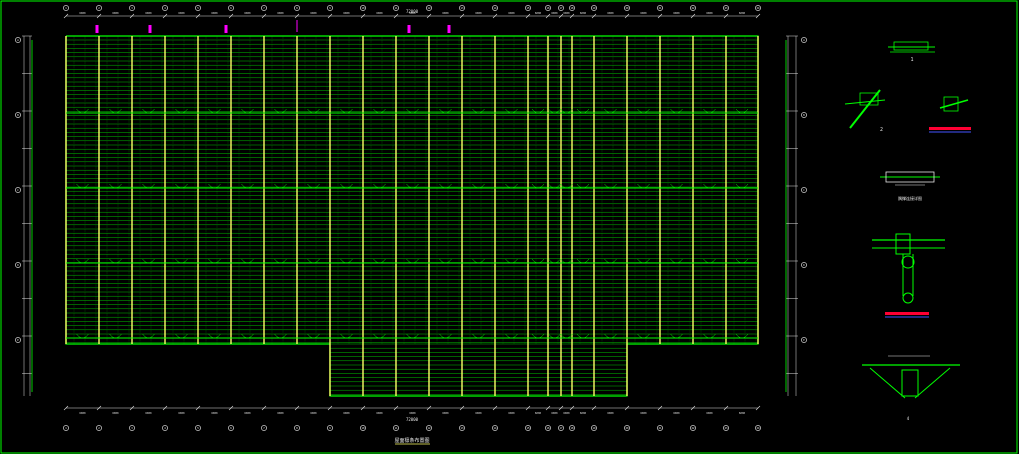 The image size is (1019, 454). Describe the element at coordinates (908, 418) in the screenshot. I see `detail-4-title: 4` at that location.